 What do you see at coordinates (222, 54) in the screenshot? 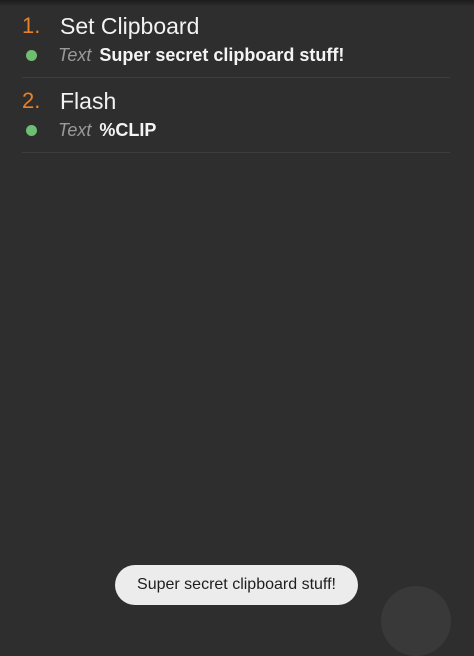
I see `parameter-value: Super secret clipboard stuff!` at bounding box center [222, 54].